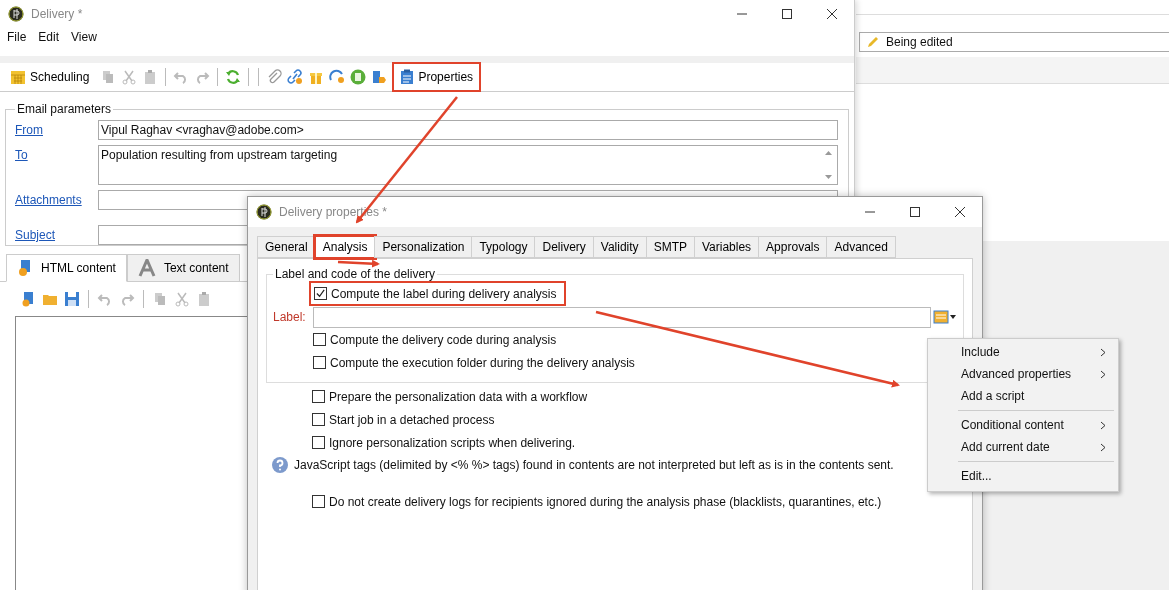  What do you see at coordinates (452, 442) in the screenshot?
I see `checkbox-label: Ignore personalization scripts when delivering.` at bounding box center [452, 442].